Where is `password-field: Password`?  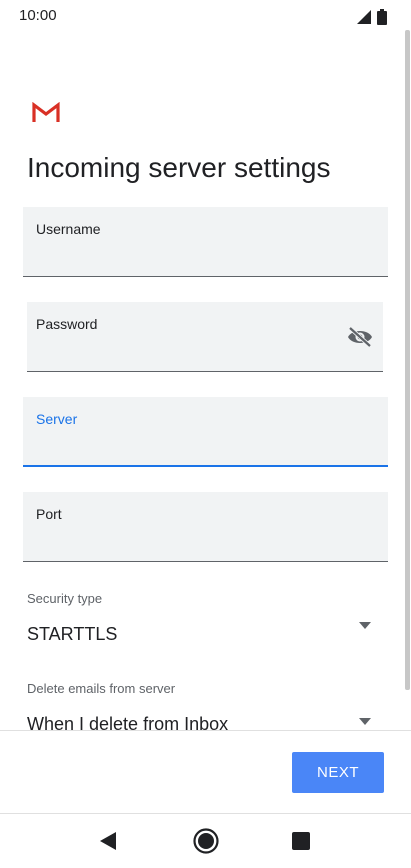
password-field: Password is located at coordinates (205, 337).